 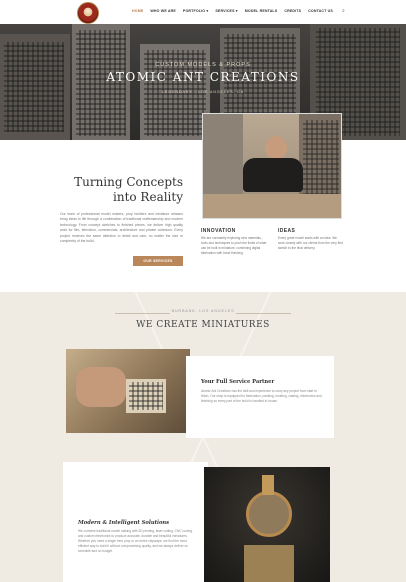 What do you see at coordinates (88, 11) in the screenshot?
I see `ant-icon: ✺` at bounding box center [88, 11].